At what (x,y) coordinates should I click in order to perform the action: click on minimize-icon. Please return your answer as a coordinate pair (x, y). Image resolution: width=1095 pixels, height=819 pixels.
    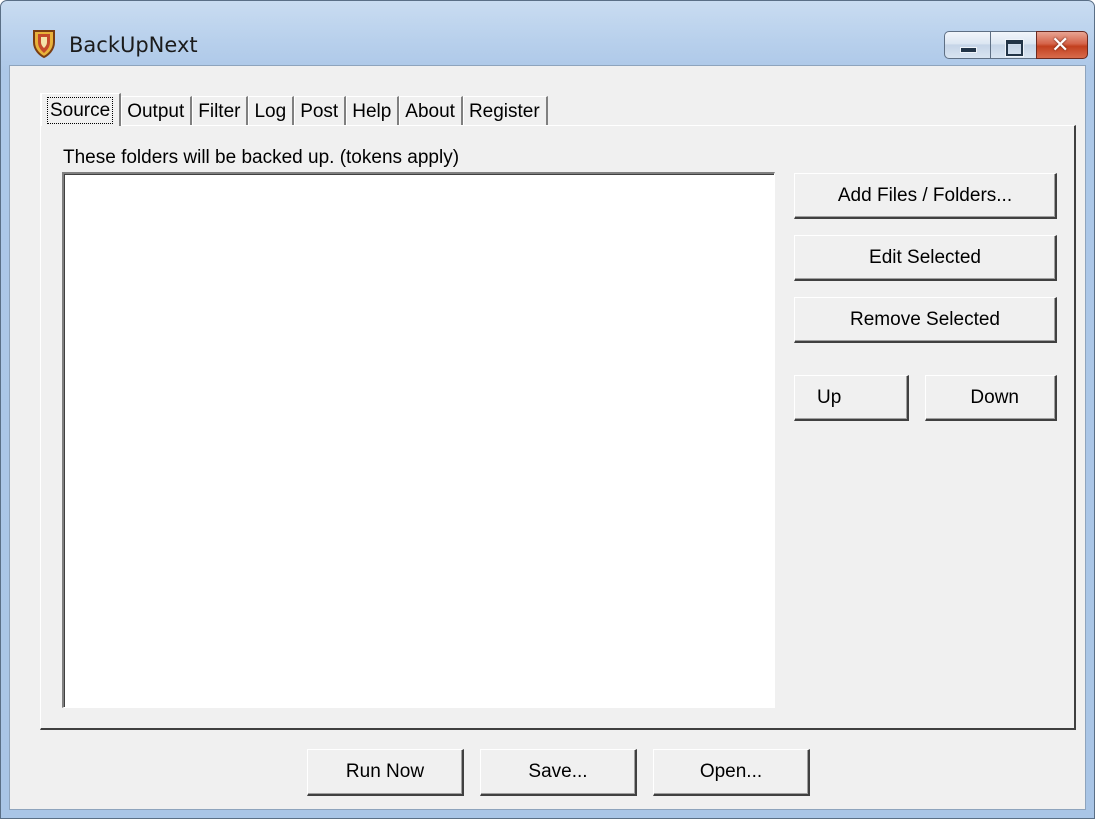
    Looking at the image, I should click on (968, 50).